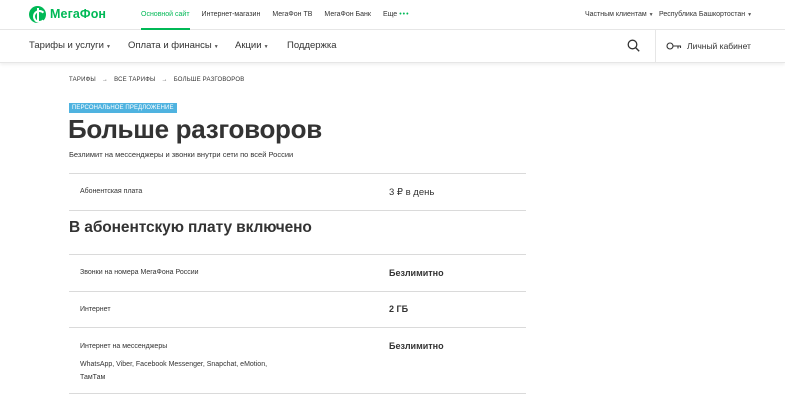 This screenshot has height=401, width=785. What do you see at coordinates (633, 45) in the screenshot?
I see `search-icon` at bounding box center [633, 45].